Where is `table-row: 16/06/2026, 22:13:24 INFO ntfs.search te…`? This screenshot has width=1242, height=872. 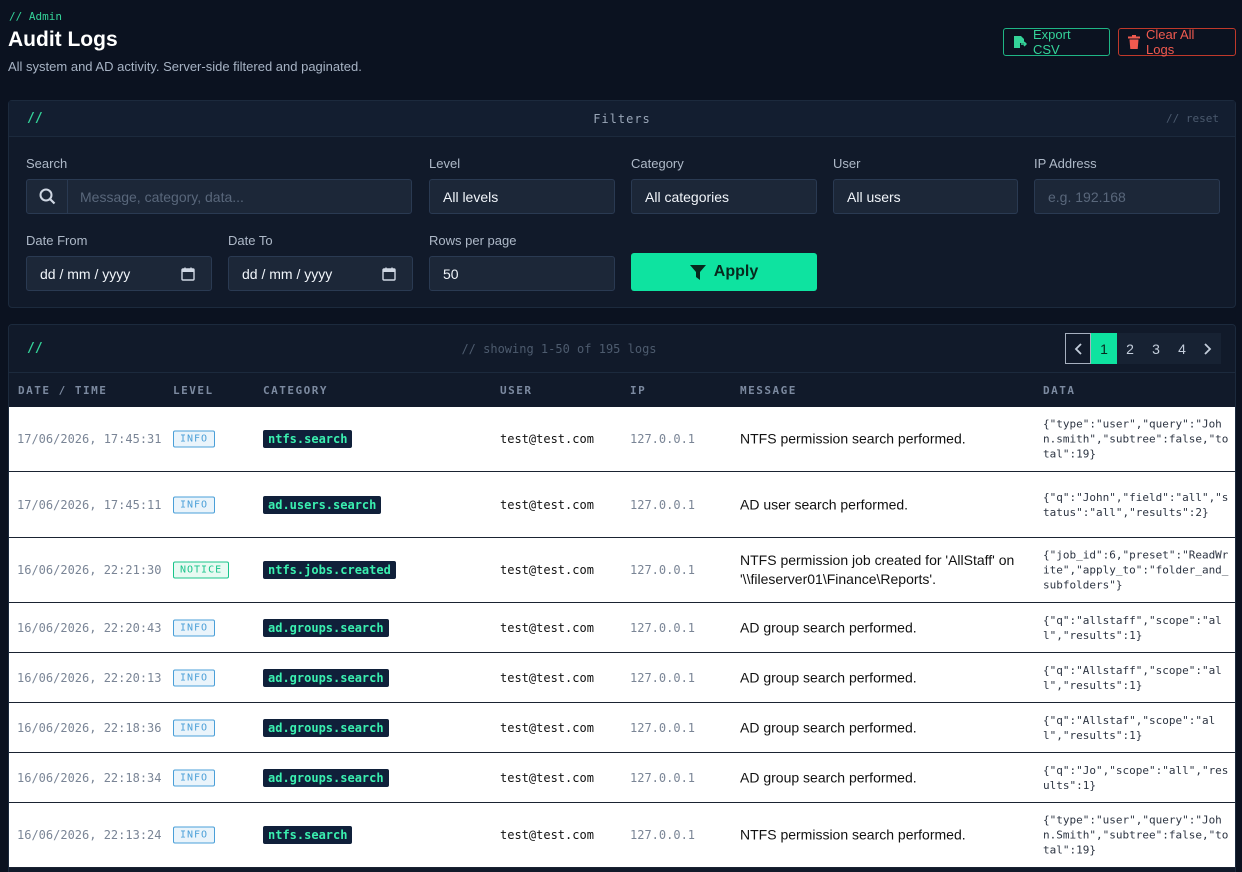
table-row: 16/06/2026, 22:13:24 INFO ntfs.search te… is located at coordinates (622, 835).